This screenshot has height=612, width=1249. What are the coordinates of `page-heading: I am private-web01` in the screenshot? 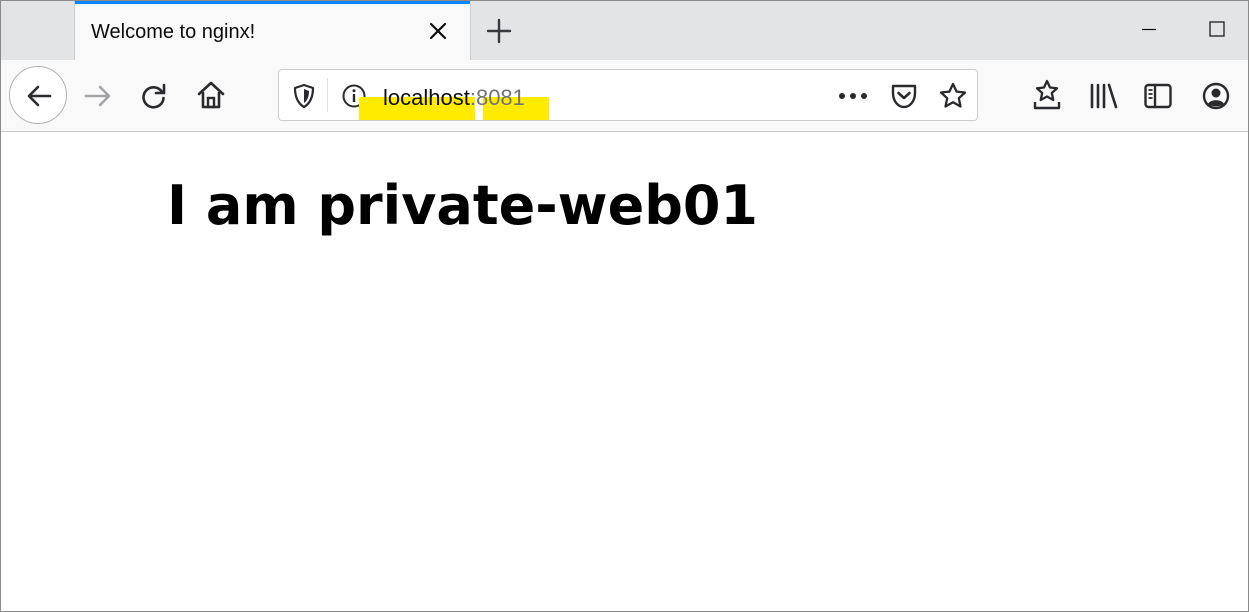 It's located at (462, 205).